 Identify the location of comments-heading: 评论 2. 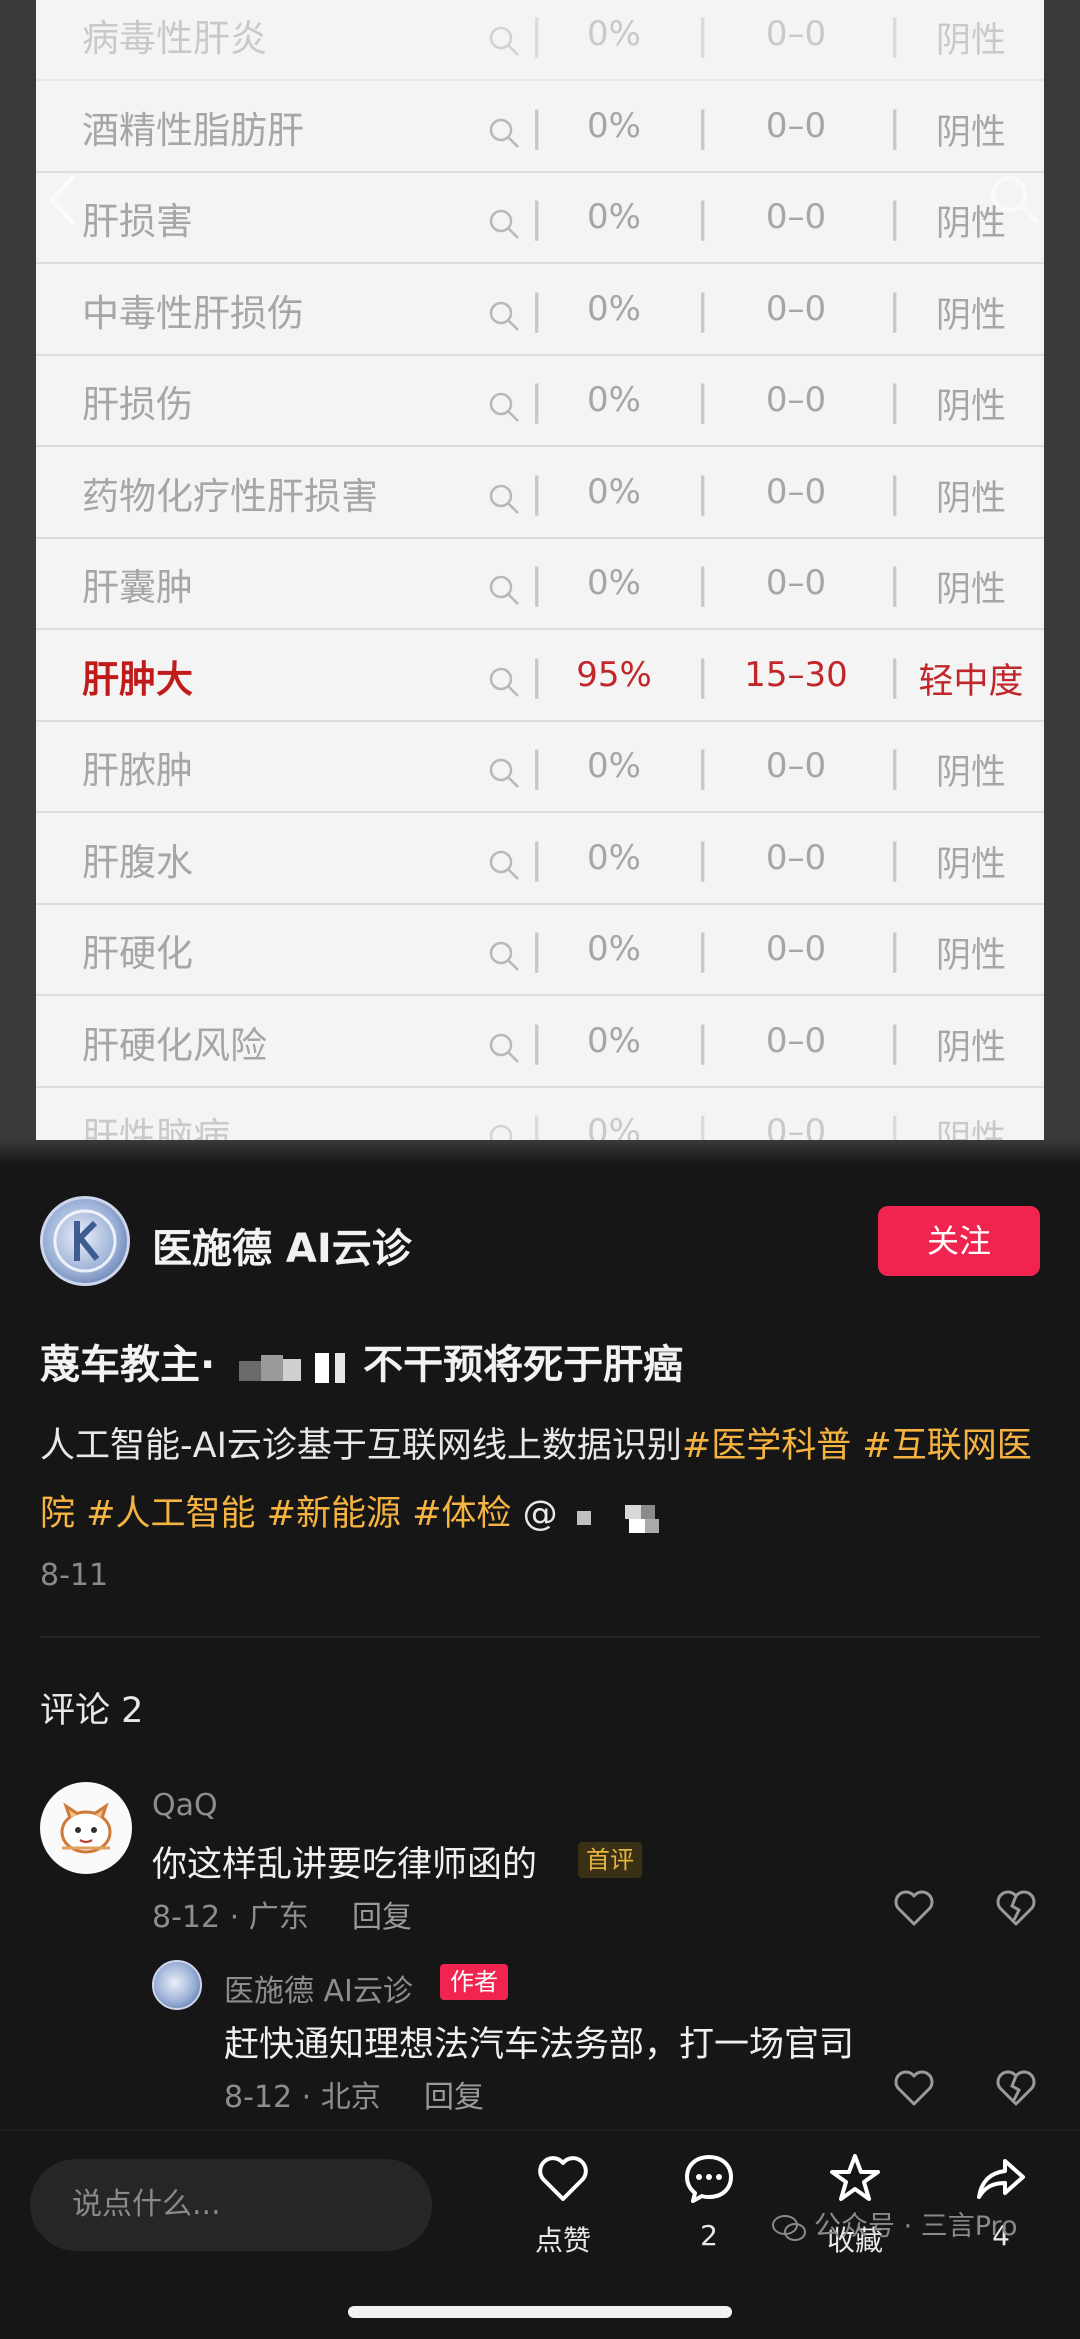
(92, 1711).